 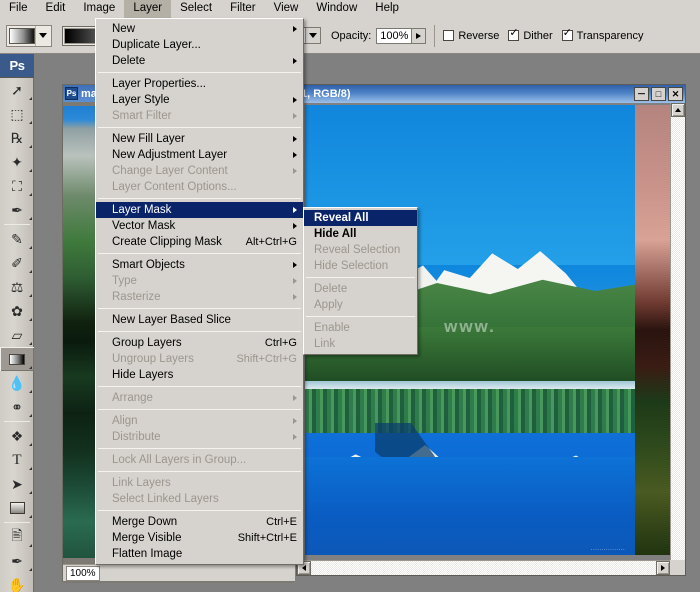 What do you see at coordinates (199, 242) in the screenshot?
I see `layer-menu-item-create-clipping-mask: Create Clipping Mask Alt+Ctrl+G` at bounding box center [199, 242].